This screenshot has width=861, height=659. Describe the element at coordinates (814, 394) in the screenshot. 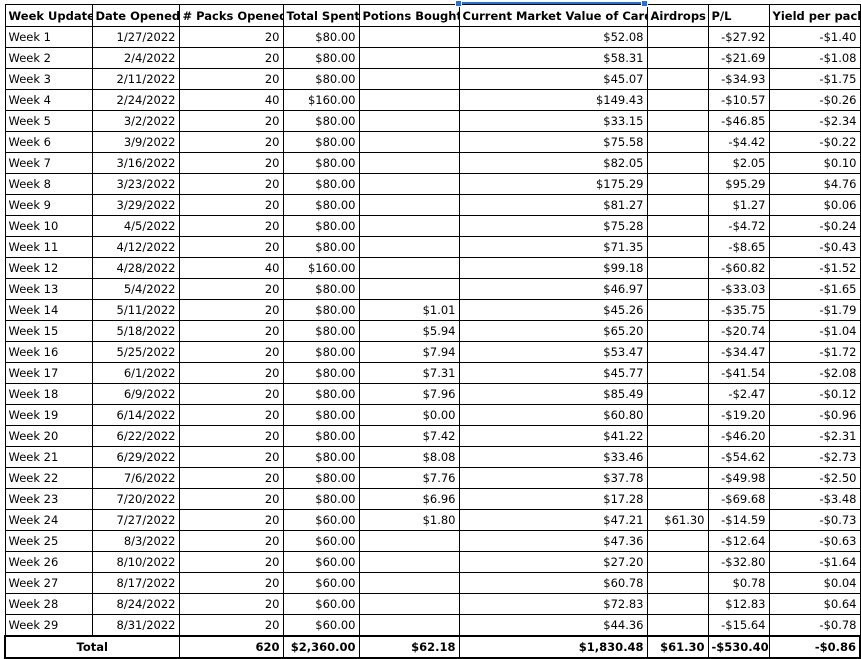

I see `table-cell: -$0.12` at that location.